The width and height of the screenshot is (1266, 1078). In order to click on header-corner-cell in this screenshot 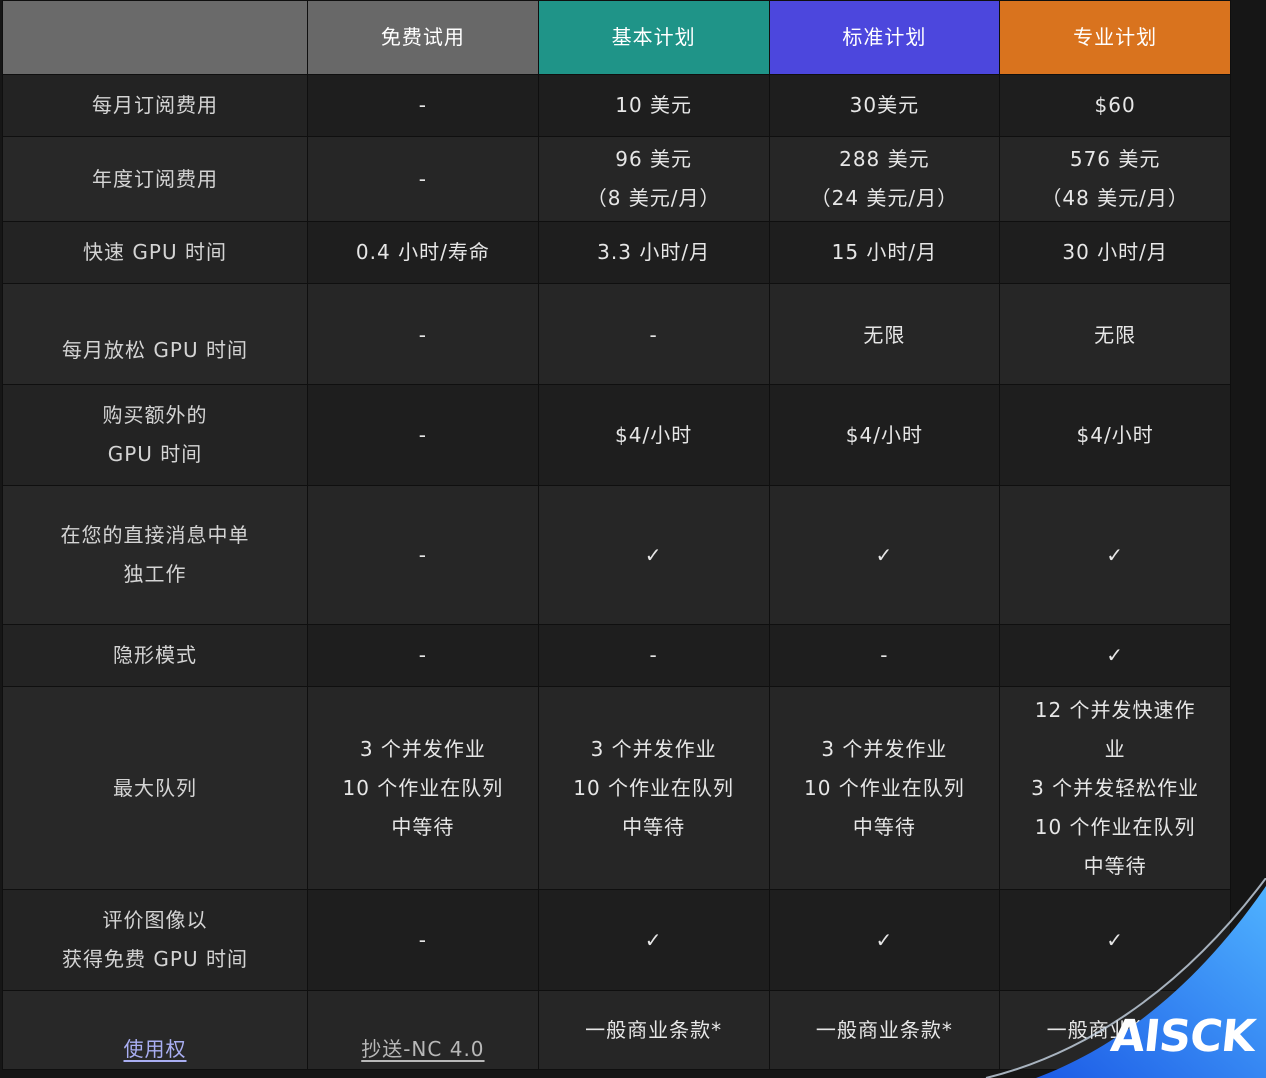, I will do `click(155, 37)`.